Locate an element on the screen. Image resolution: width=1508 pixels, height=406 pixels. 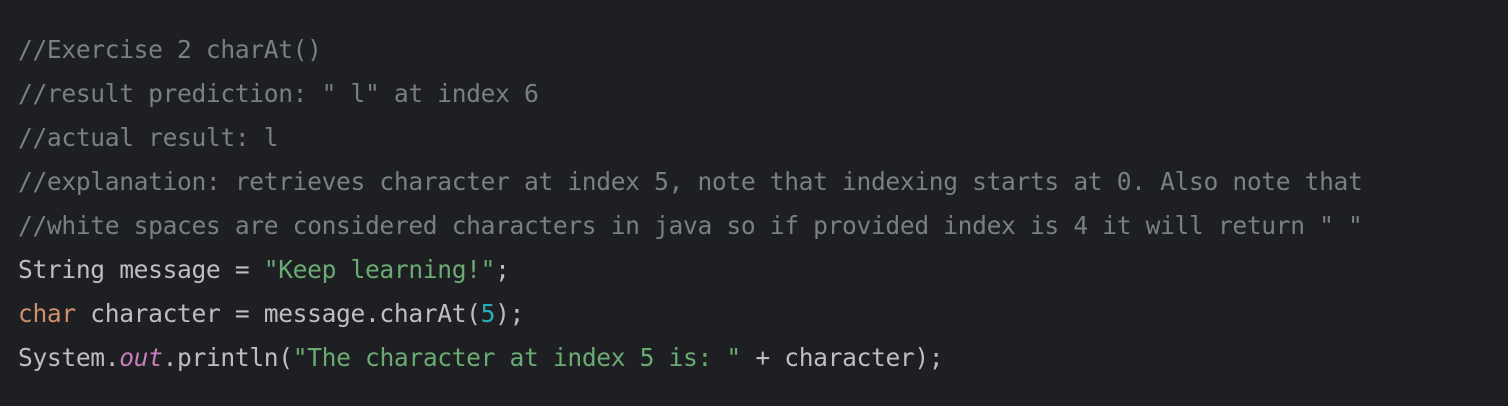
code-line-2: //result prediction: " l" at index 6 is located at coordinates (763, 94).